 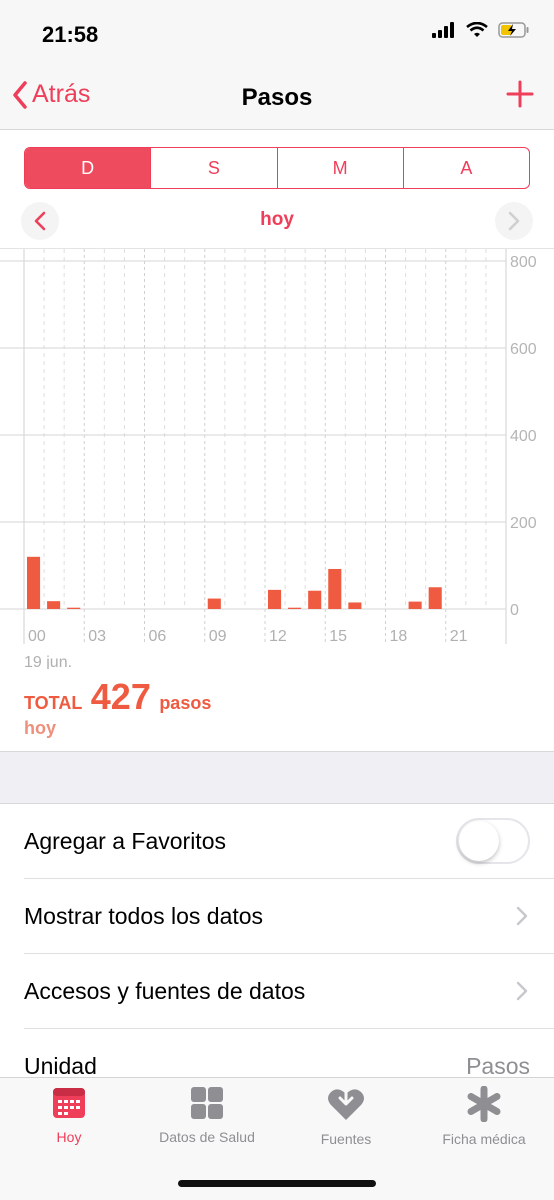 What do you see at coordinates (465, 168) in the screenshot?
I see `segment-year: A` at bounding box center [465, 168].